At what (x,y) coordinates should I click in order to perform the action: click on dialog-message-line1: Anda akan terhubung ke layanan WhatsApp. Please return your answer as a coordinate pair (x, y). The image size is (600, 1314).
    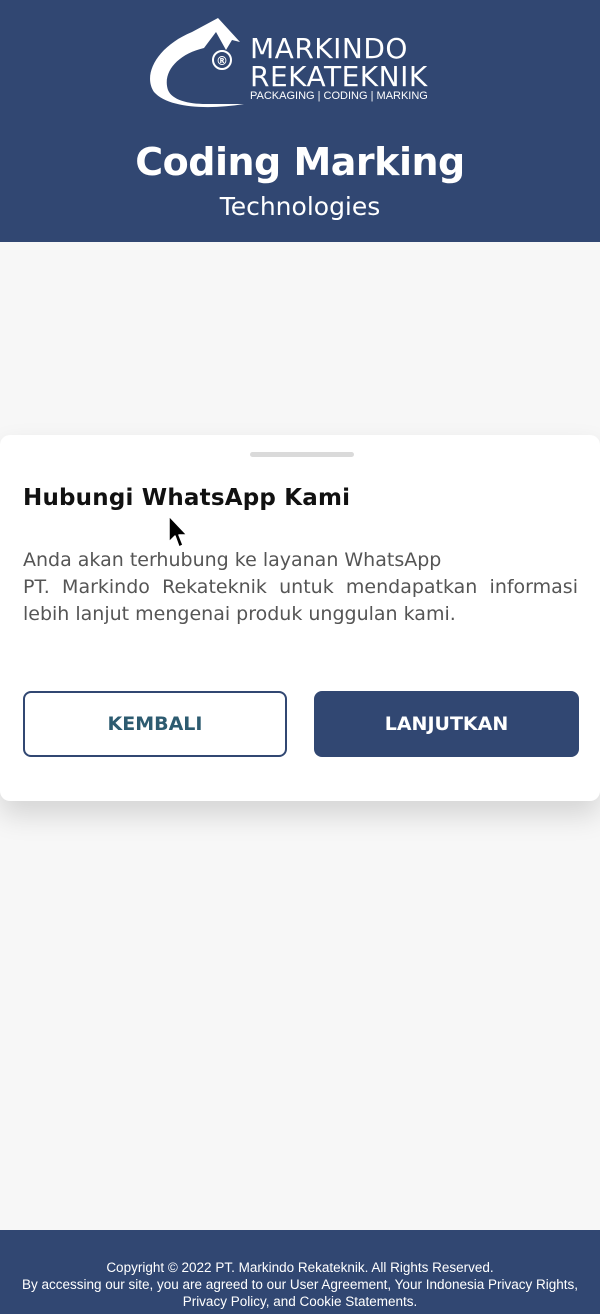
    Looking at the image, I should click on (232, 560).